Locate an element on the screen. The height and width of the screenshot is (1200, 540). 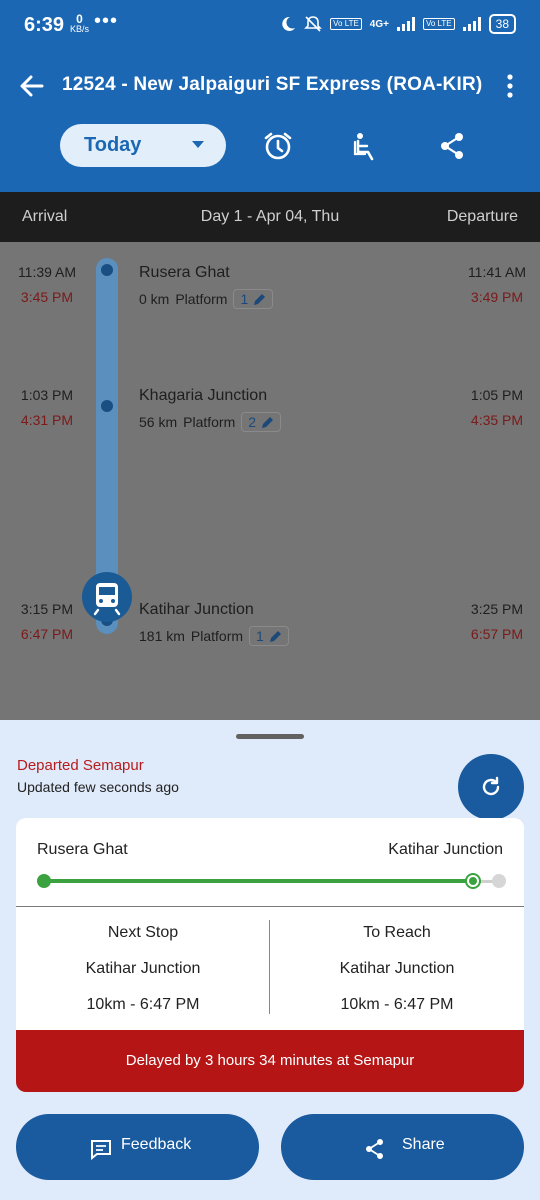
to-reach-column: To Reach Katihar Junction 10km - 6:47 PM is located at coordinates (397, 968).